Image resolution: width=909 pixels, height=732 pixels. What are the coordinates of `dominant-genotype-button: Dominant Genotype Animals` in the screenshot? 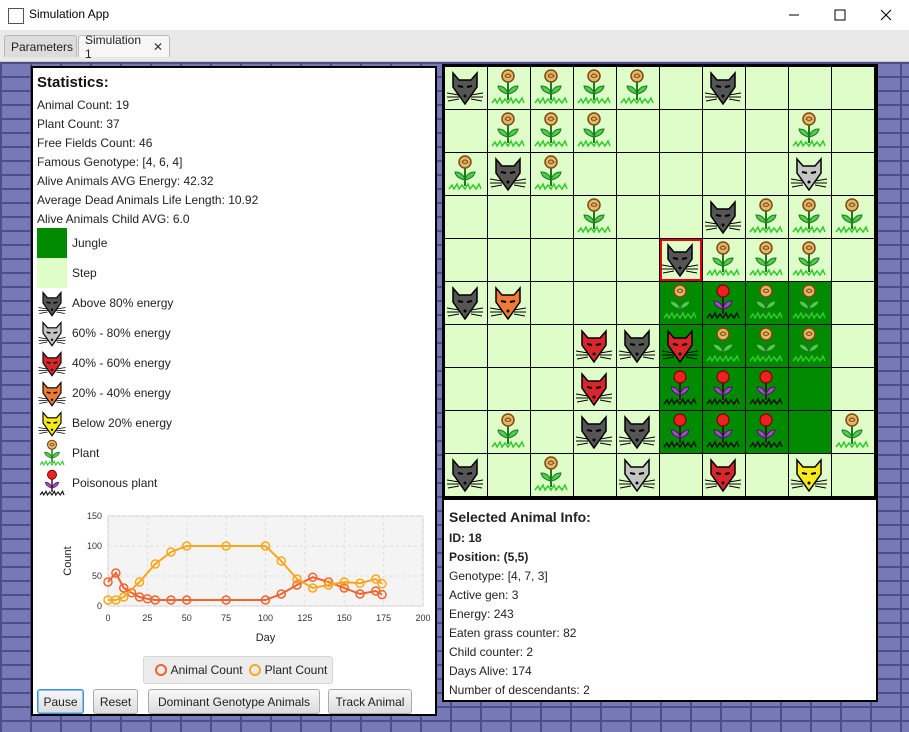 It's located at (234, 701).